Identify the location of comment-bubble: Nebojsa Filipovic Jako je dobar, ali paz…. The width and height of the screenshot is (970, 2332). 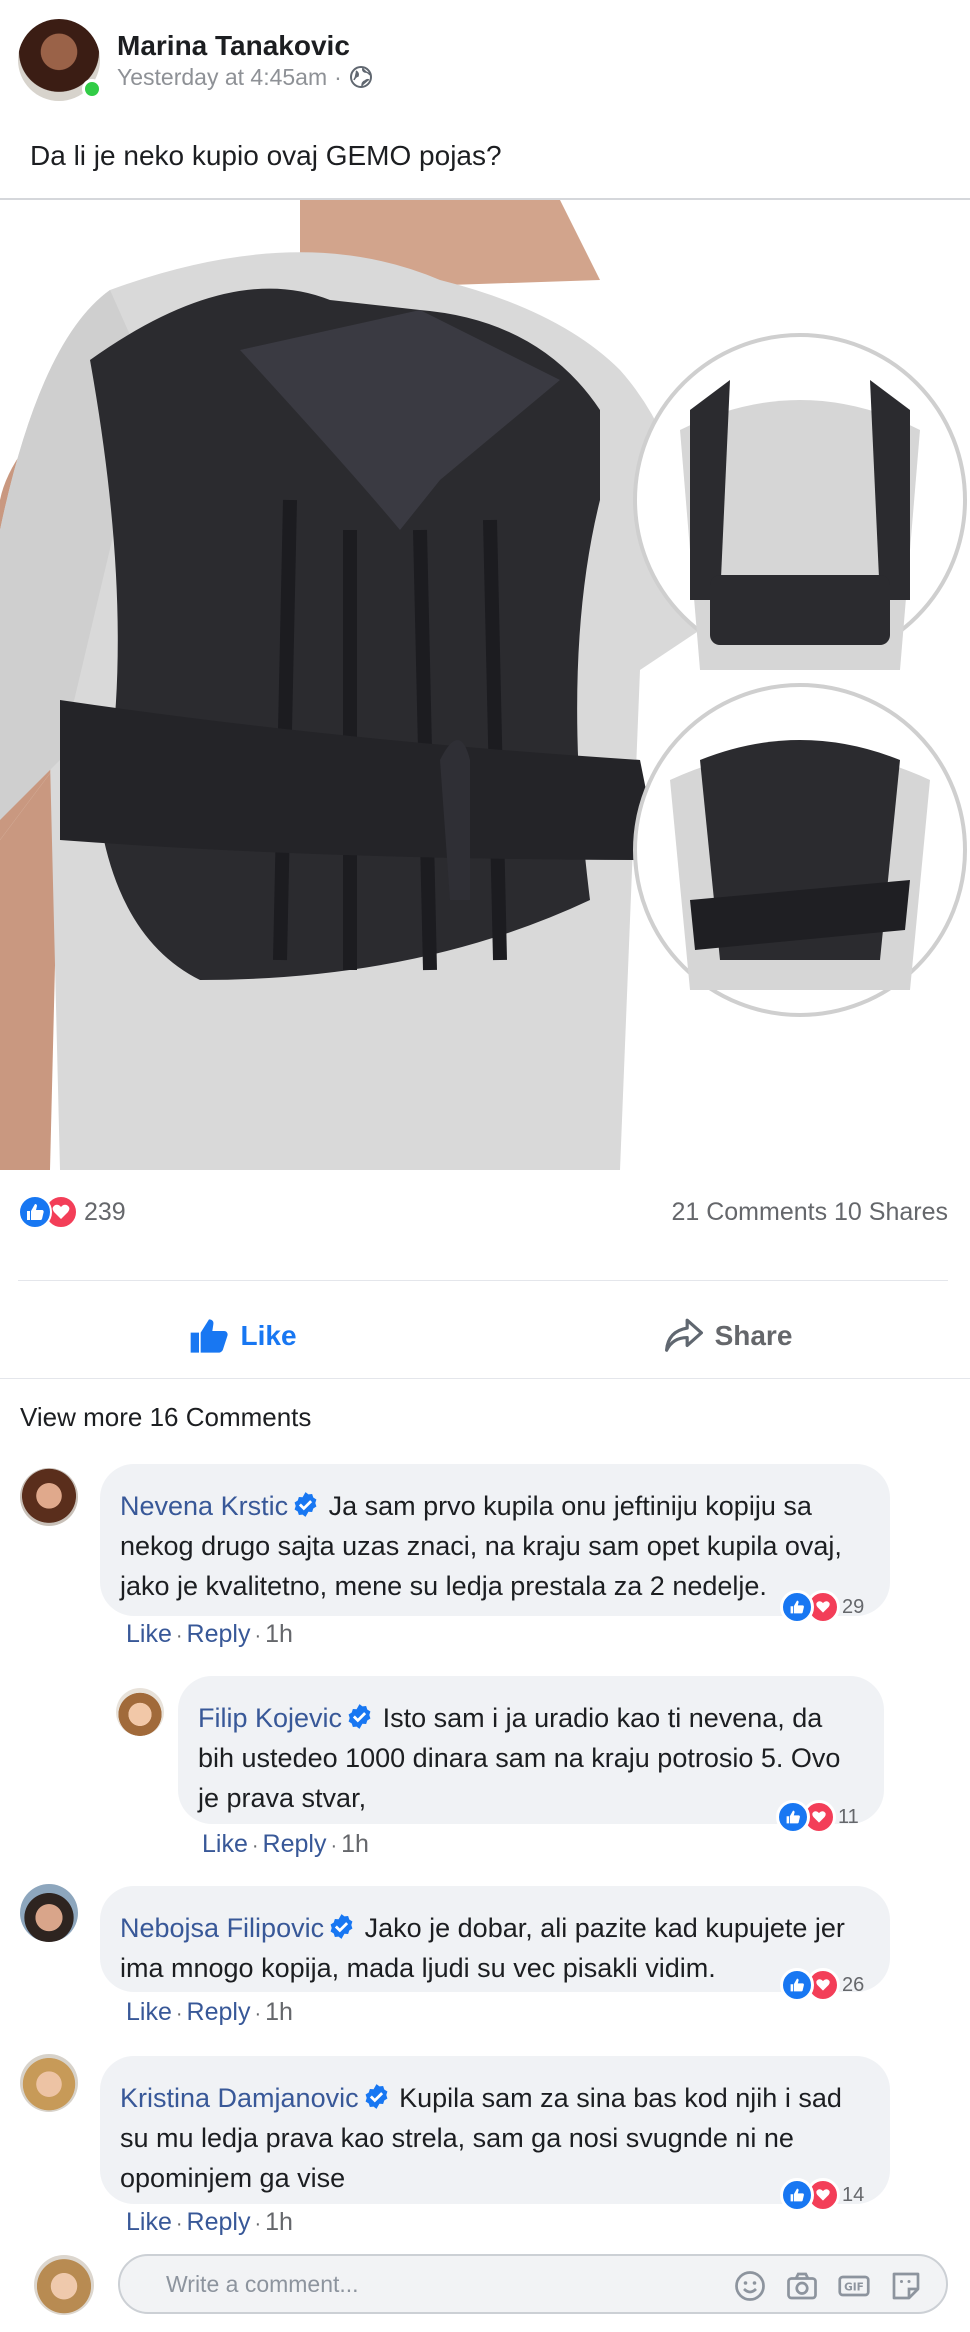
(495, 1939).